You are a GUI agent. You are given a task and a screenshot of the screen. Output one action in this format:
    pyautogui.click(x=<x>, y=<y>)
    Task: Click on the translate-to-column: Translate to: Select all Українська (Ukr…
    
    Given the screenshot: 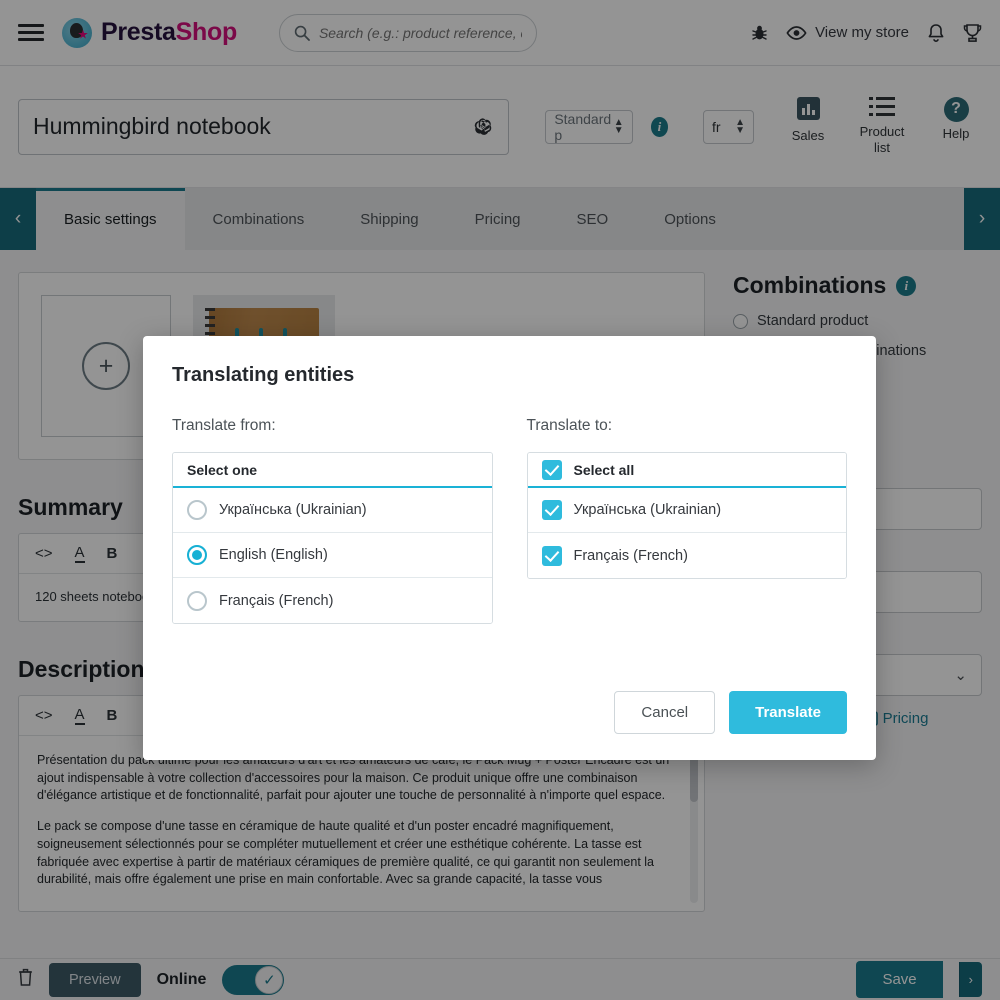 What is the action you would take?
    pyautogui.click(x=686, y=520)
    